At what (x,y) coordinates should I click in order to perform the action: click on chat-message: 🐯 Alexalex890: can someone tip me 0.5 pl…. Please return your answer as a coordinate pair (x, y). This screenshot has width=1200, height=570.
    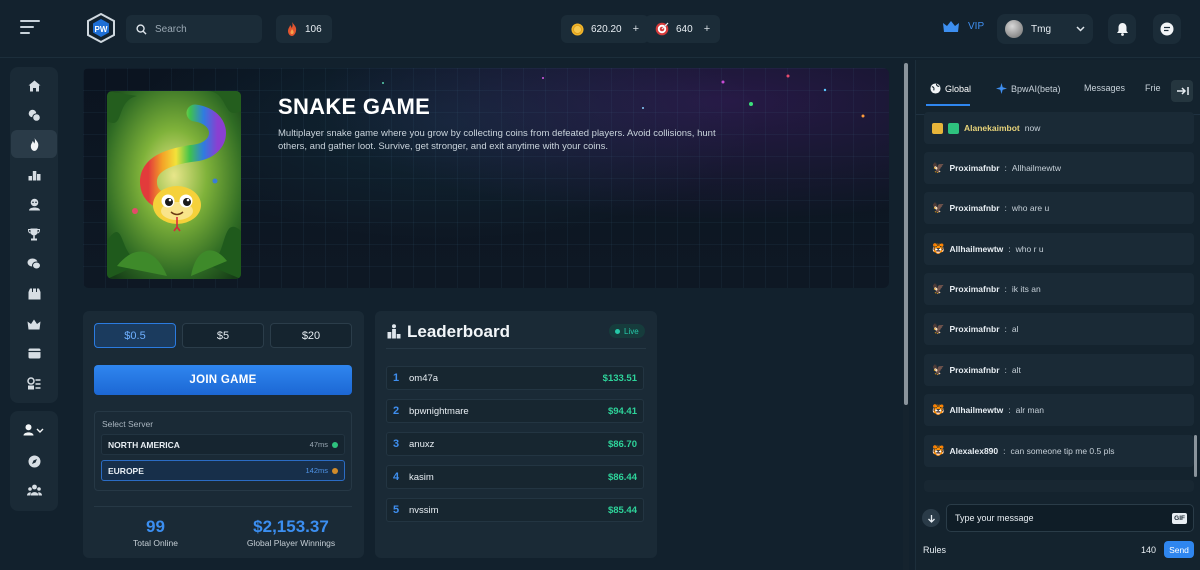
    Looking at the image, I should click on (1059, 451).